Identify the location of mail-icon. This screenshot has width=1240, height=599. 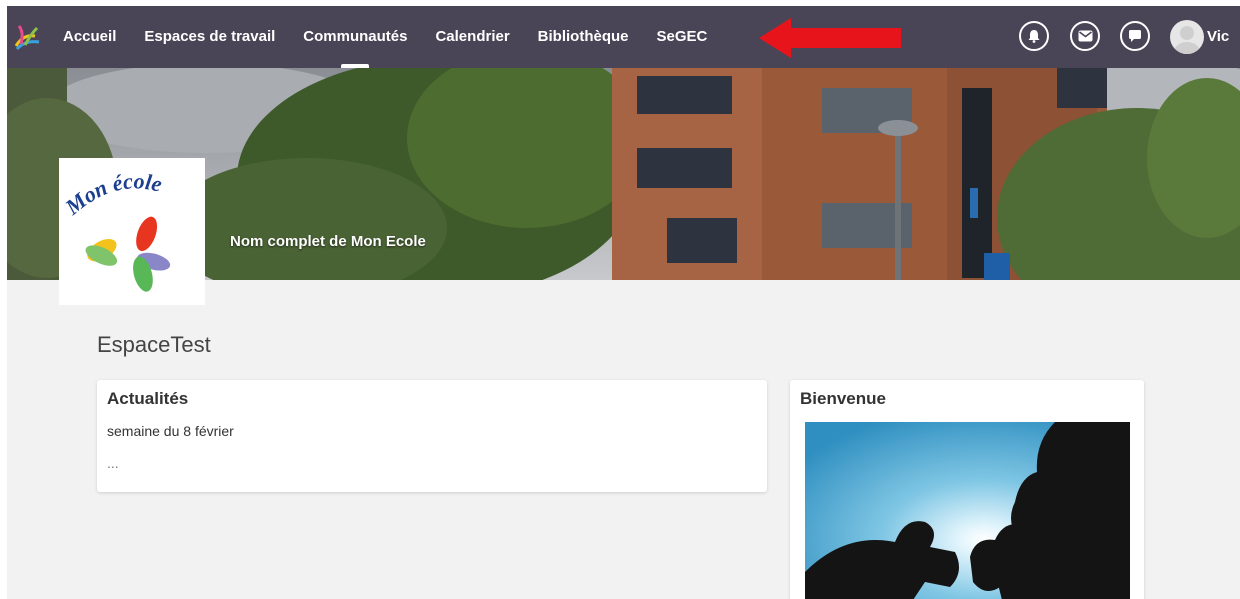
(1085, 36).